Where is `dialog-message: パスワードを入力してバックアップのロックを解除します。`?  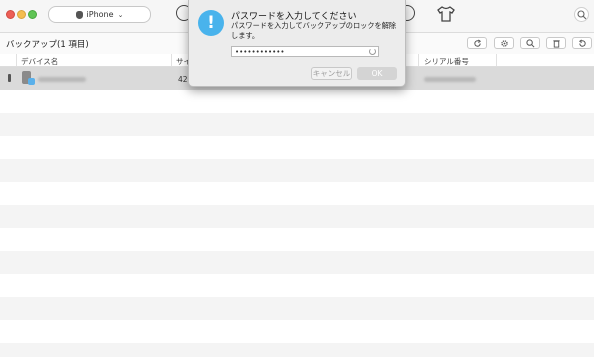
dialog-message: パスワードを入力してバックアップのロックを解除します。 is located at coordinates (314, 30).